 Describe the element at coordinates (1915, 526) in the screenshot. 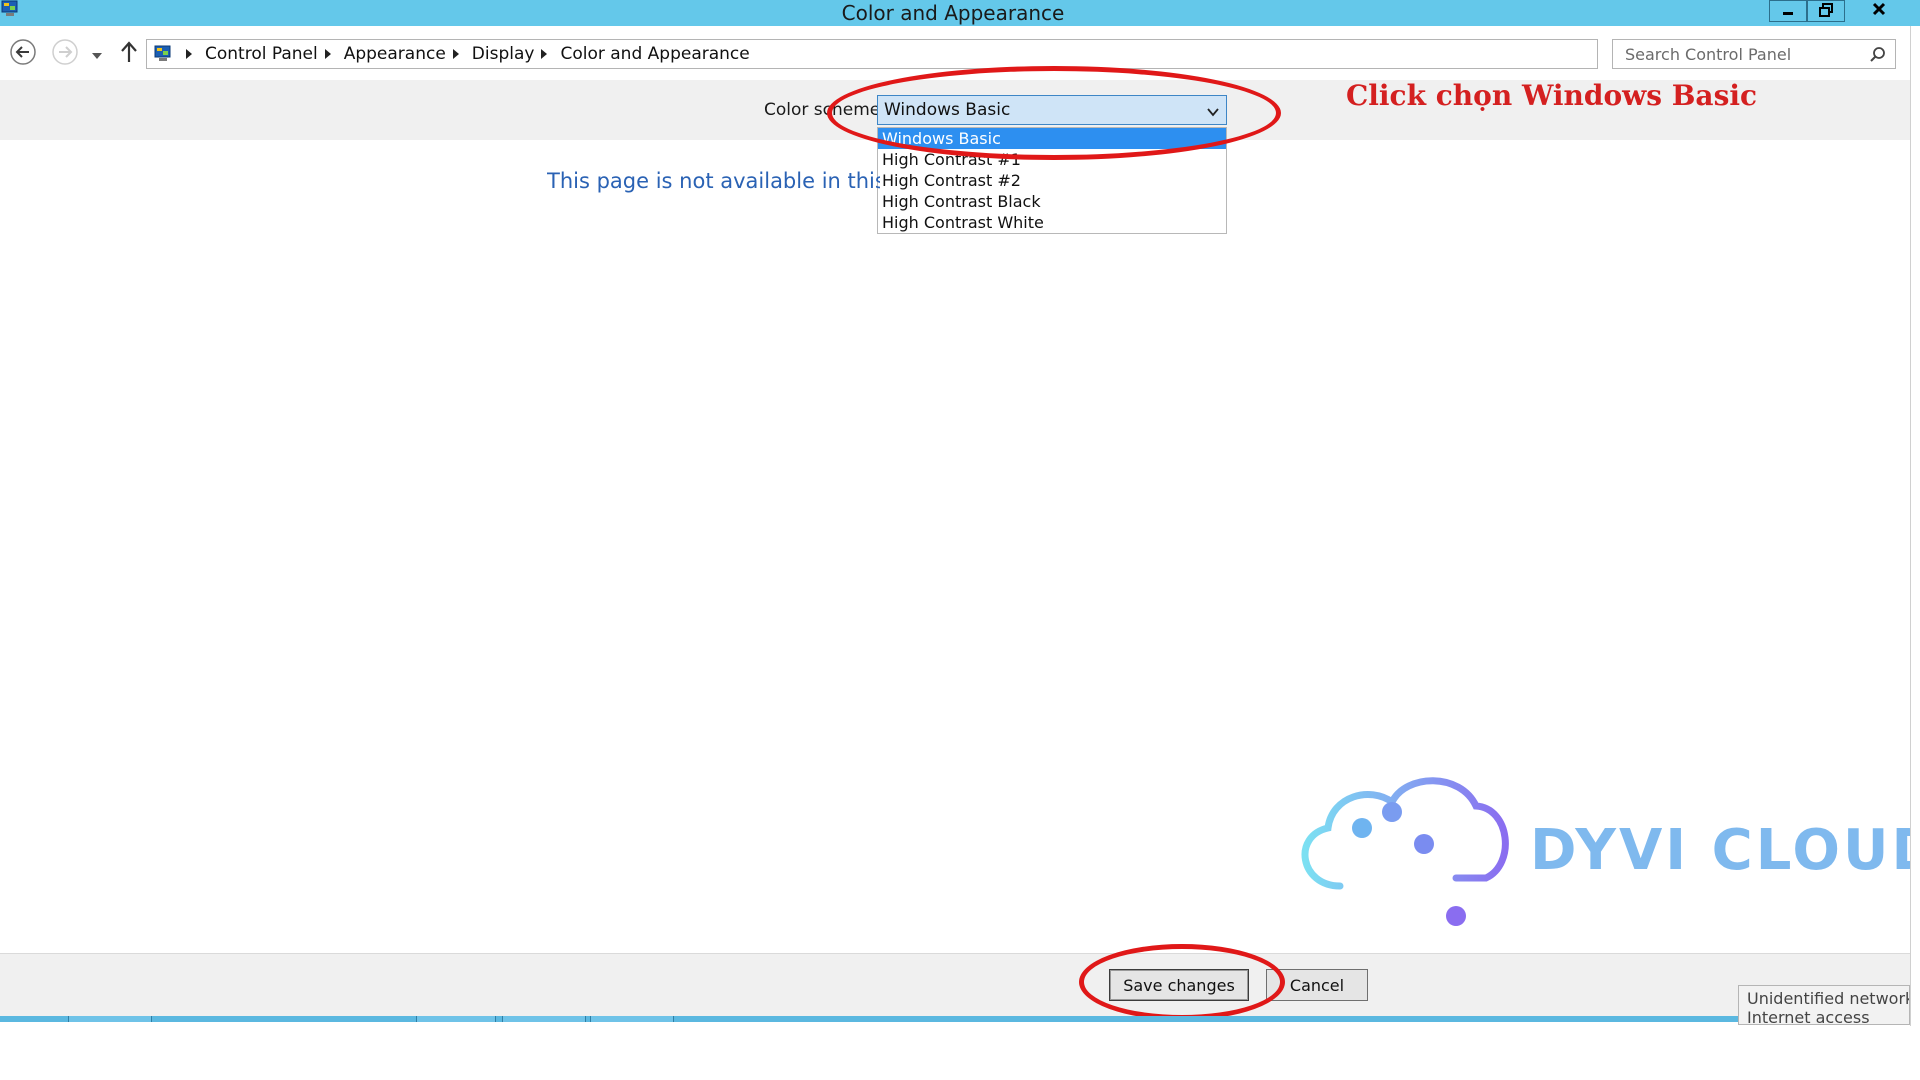

I see `window-right-edge` at that location.